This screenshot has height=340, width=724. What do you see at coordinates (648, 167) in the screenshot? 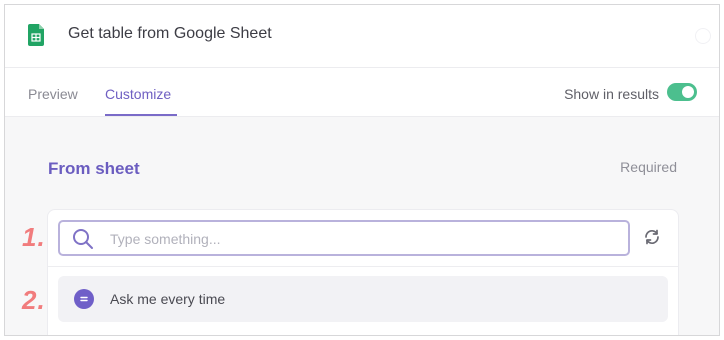
I see `required-label: Required` at bounding box center [648, 167].